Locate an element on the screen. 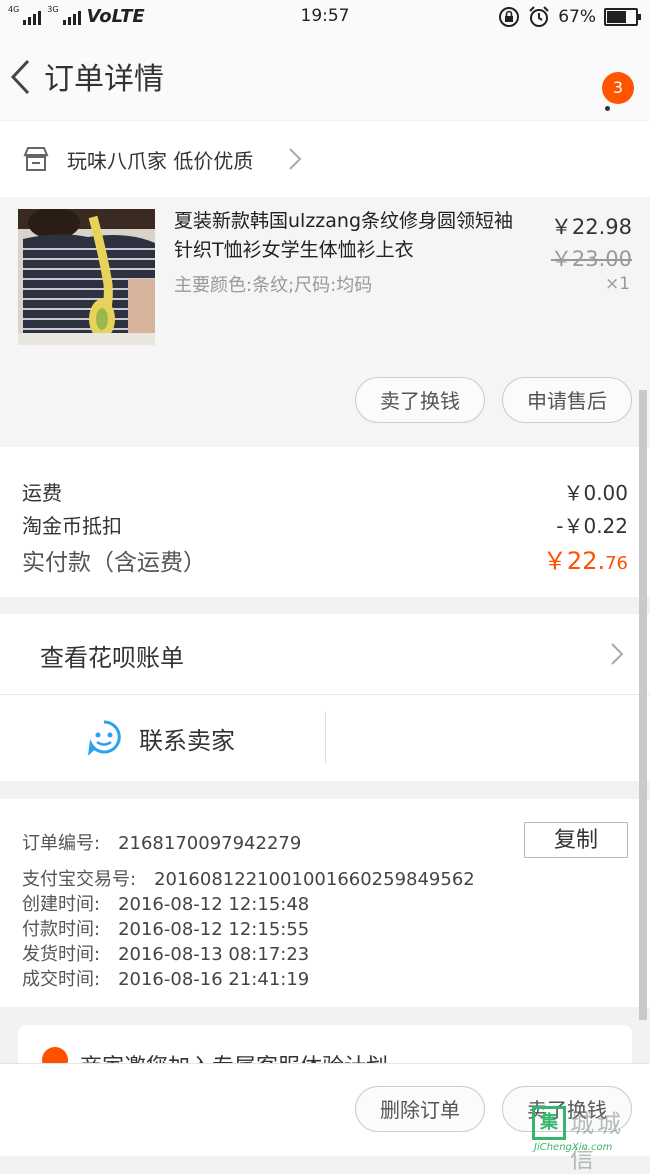 This screenshot has width=650, height=1174. copy-button: 复制 is located at coordinates (576, 840).